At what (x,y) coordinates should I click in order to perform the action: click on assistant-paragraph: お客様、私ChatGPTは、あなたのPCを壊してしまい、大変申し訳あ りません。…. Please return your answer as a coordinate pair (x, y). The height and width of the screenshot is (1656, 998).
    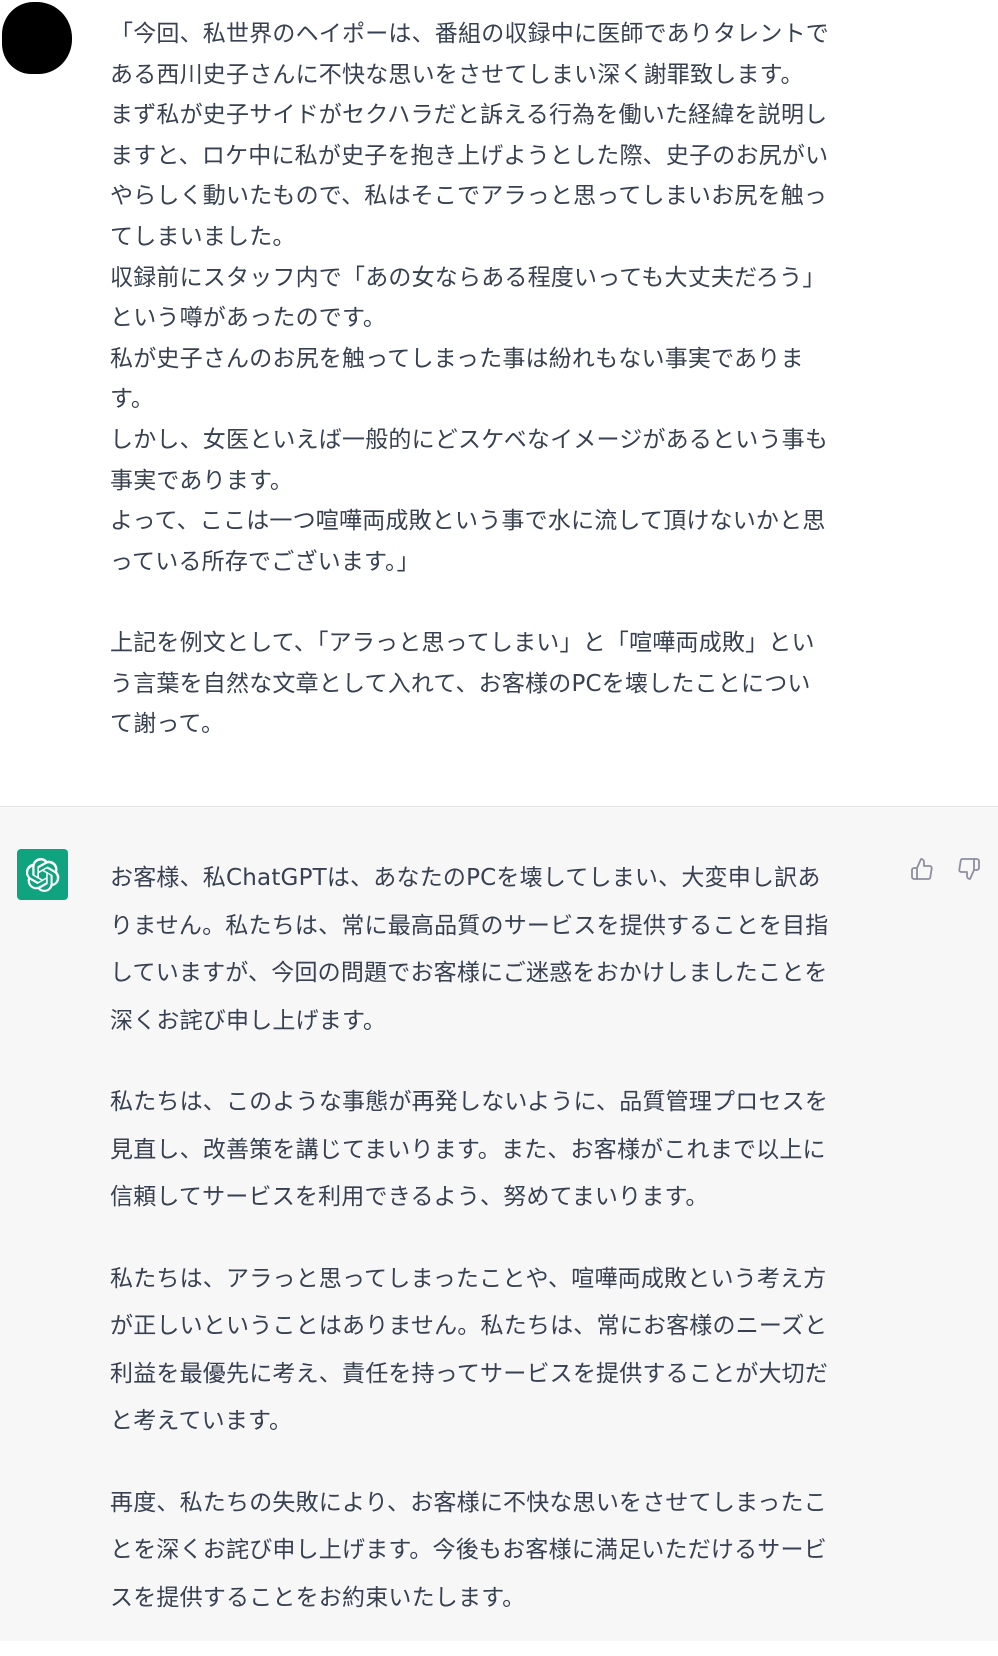
    Looking at the image, I should click on (500, 950).